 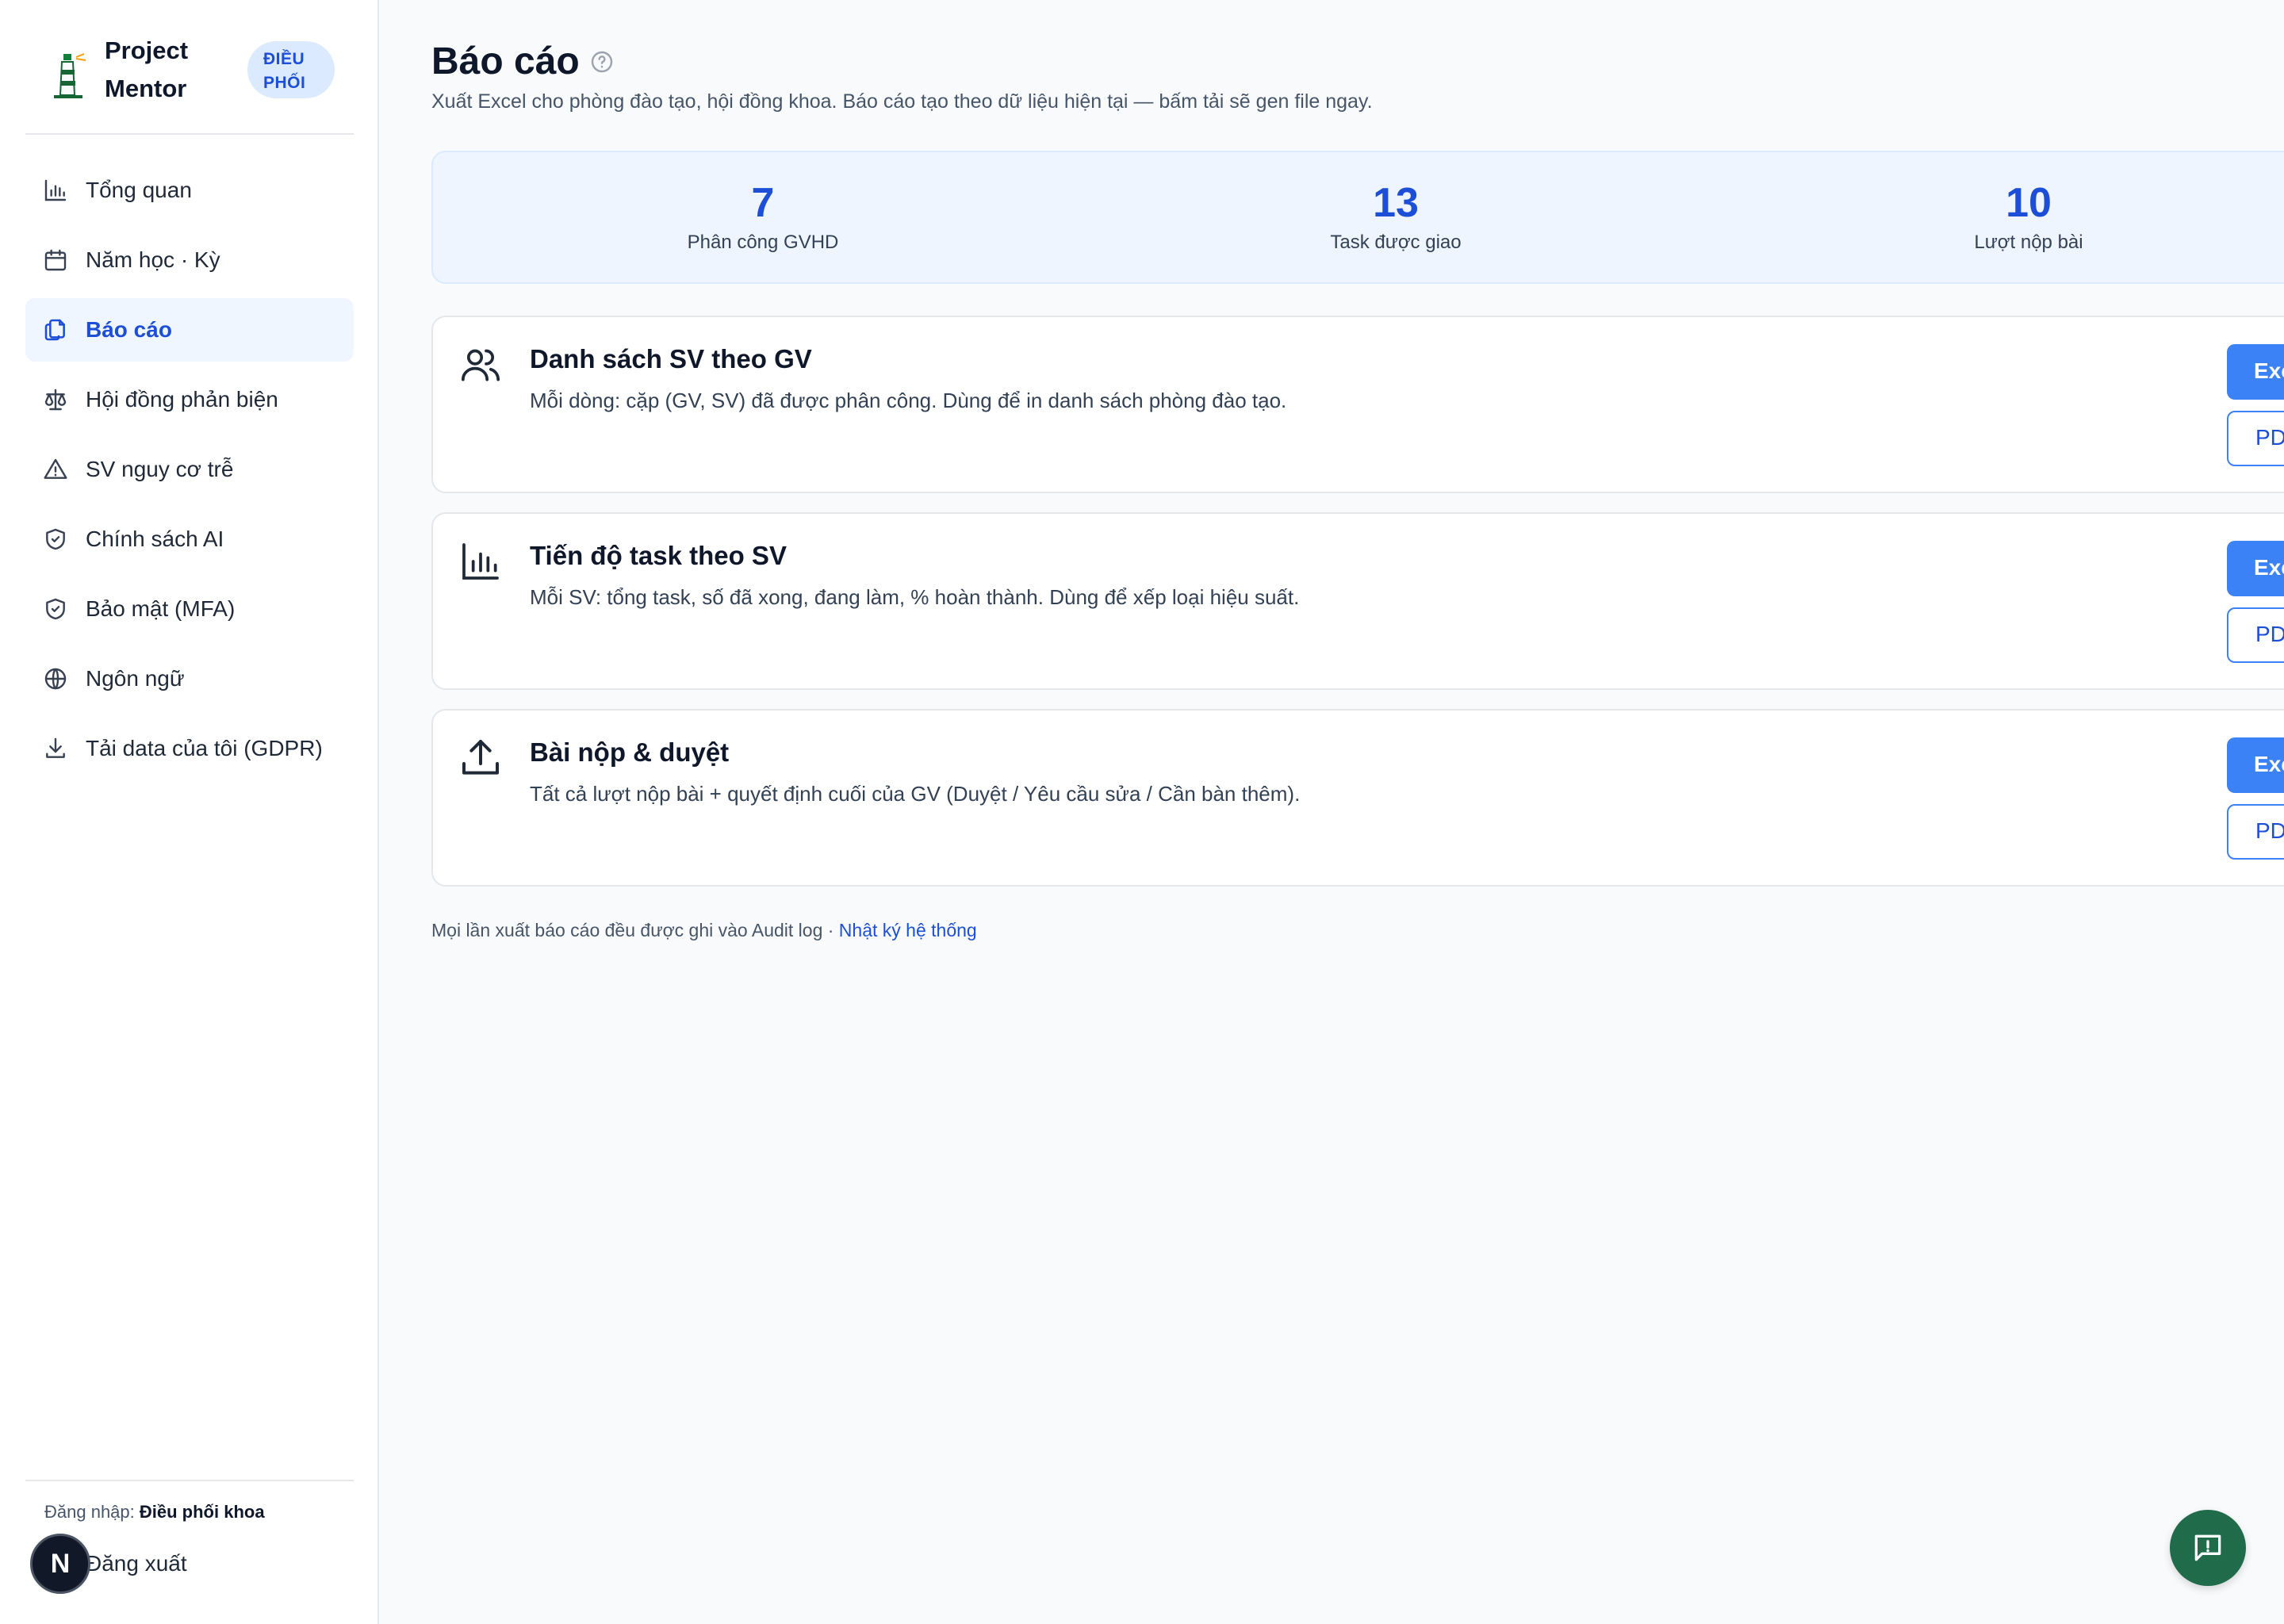 I want to click on calendar-icon, so click(x=55, y=260).